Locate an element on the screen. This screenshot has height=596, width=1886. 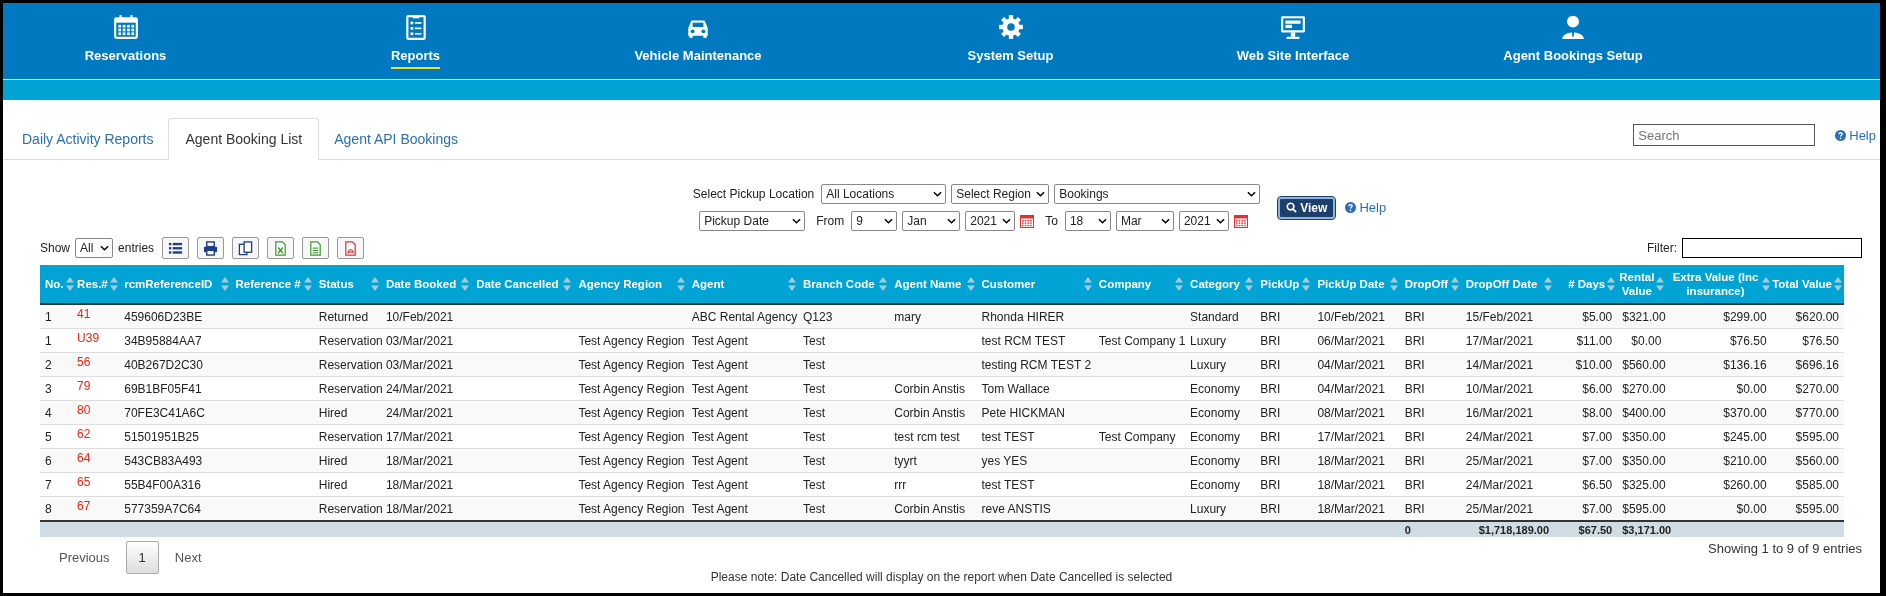
column-header: Branch Code is located at coordinates (844, 284).